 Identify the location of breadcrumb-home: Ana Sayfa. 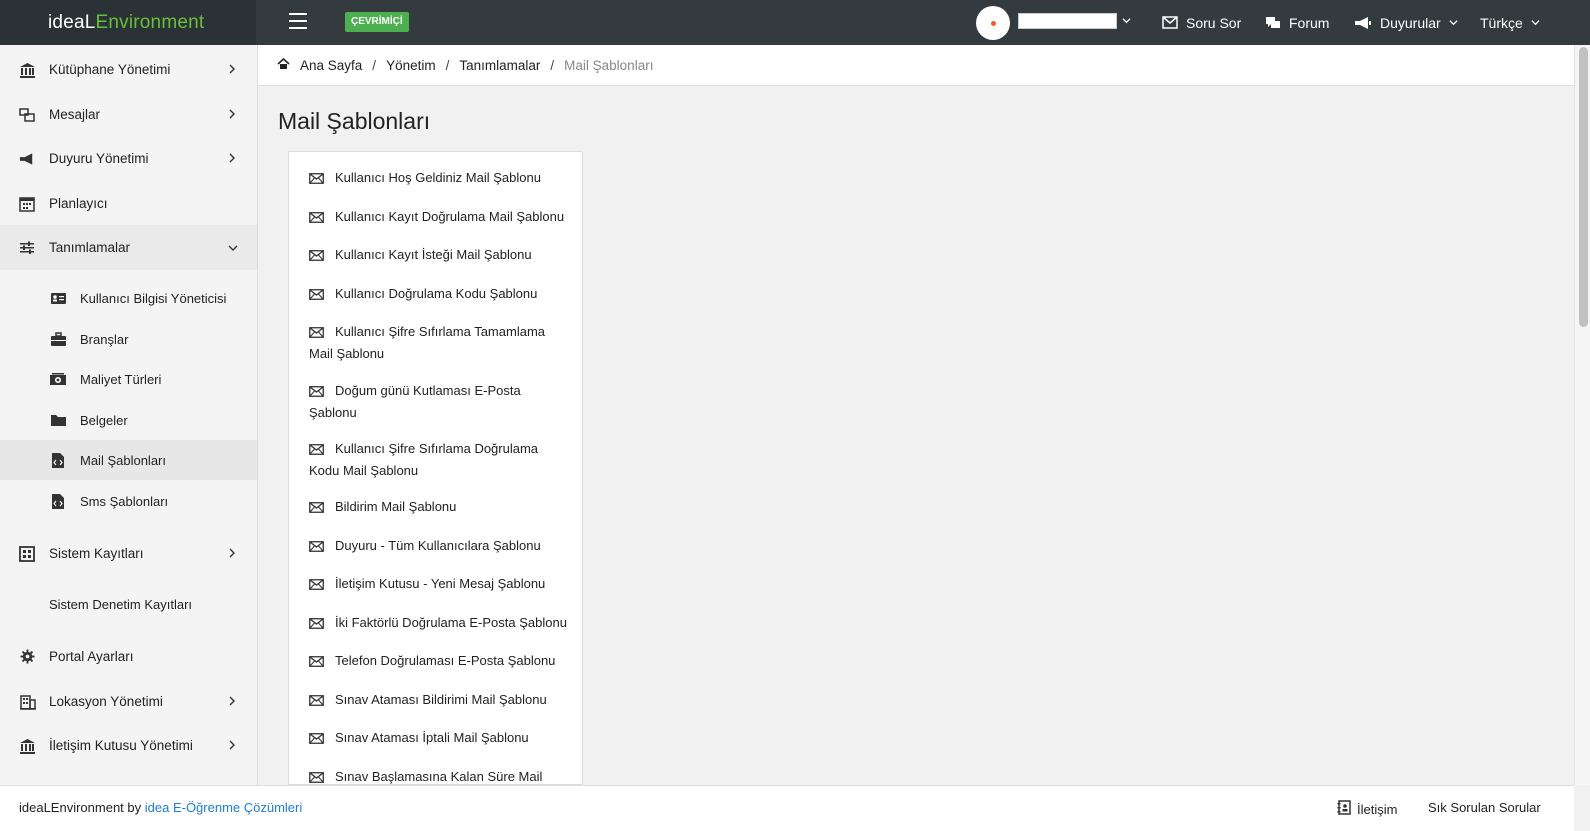
(331, 65).